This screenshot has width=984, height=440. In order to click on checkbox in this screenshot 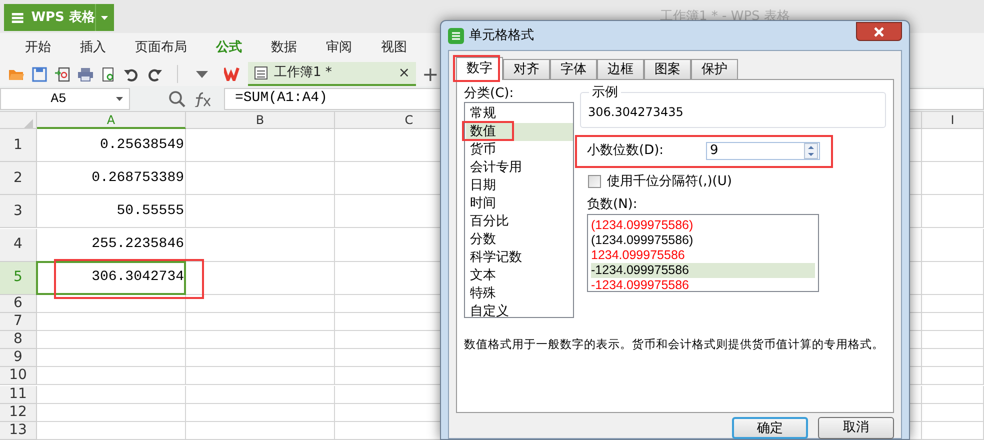, I will do `click(594, 181)`.